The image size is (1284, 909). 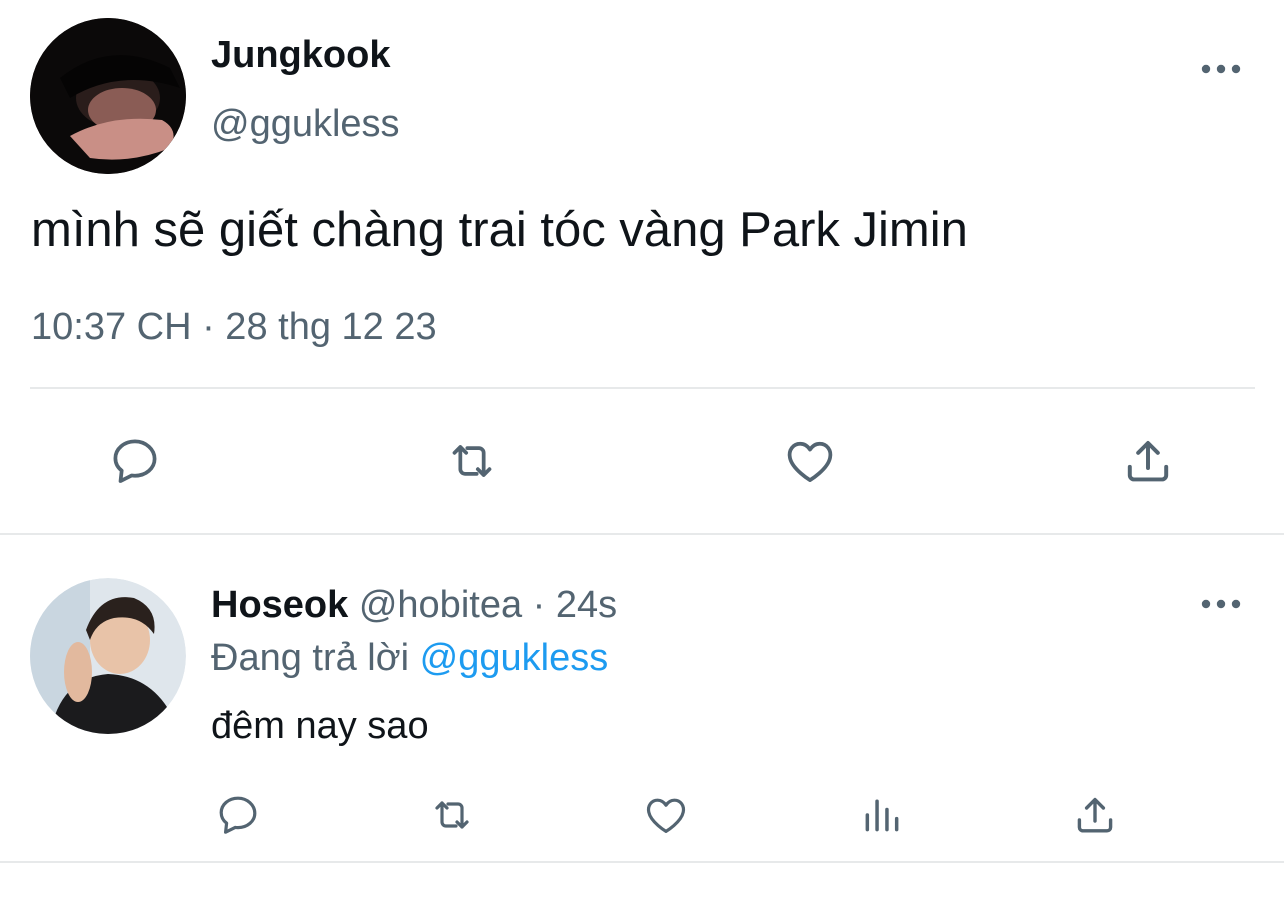 What do you see at coordinates (642, 534) in the screenshot?
I see `section-divider` at bounding box center [642, 534].